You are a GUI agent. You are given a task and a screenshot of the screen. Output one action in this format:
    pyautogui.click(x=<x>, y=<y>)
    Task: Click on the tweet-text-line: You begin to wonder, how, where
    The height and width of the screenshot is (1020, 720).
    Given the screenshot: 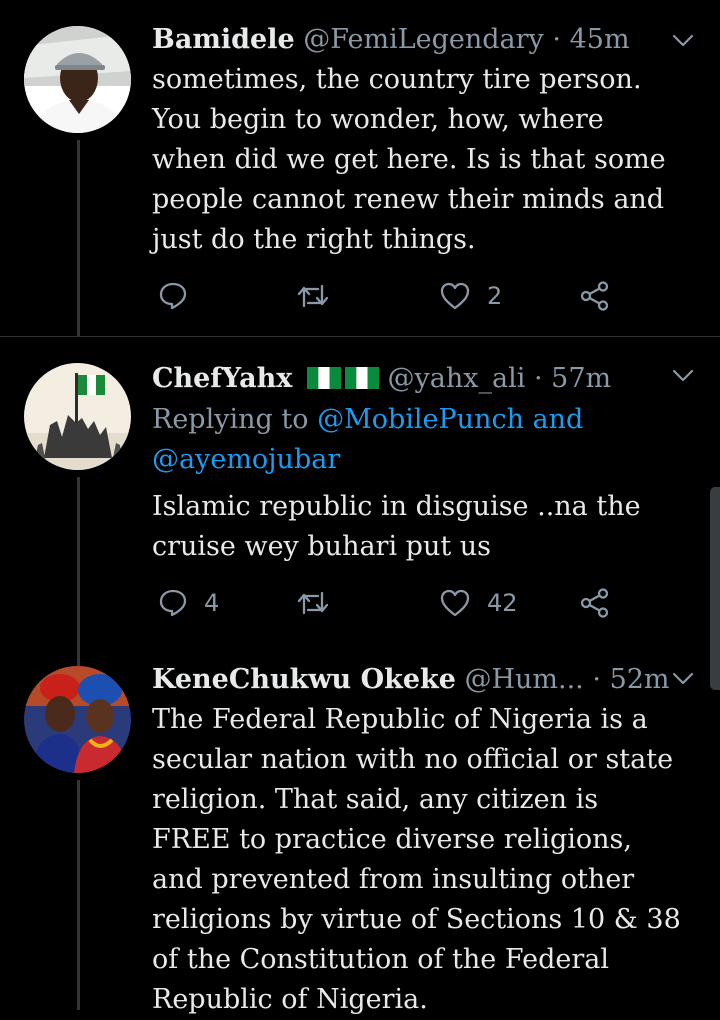 What is the action you would take?
    pyautogui.click(x=378, y=119)
    